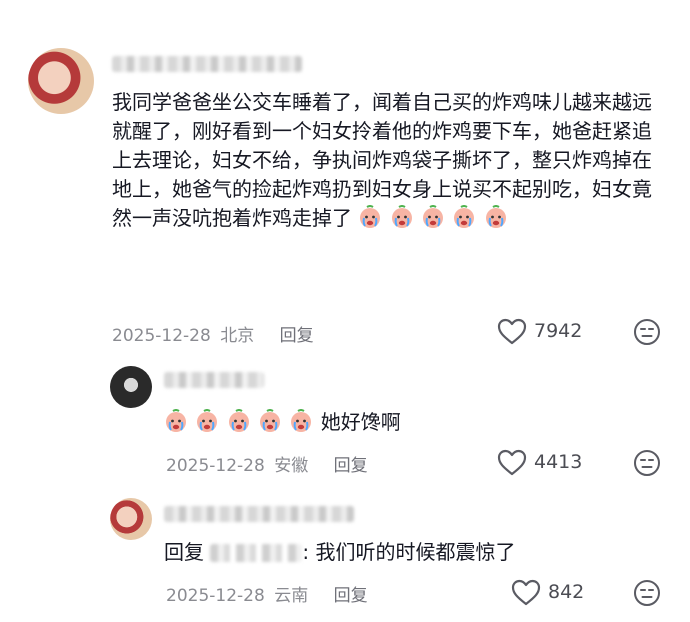  Describe the element at coordinates (558, 462) in the screenshot. I see `like-count: 4413` at that location.